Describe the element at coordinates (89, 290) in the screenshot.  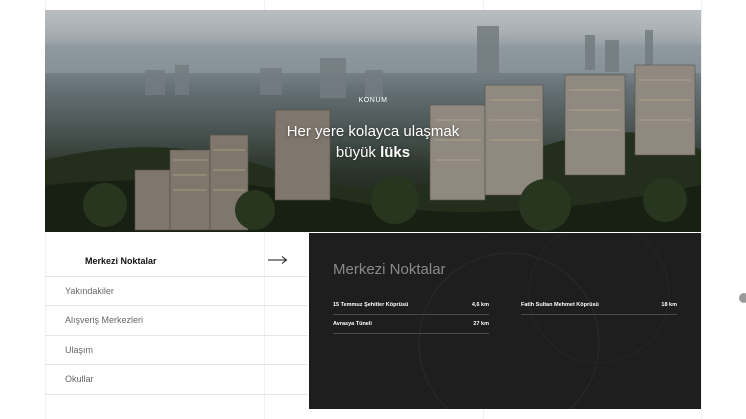
I see `list-item-label: Yakındakiler` at that location.